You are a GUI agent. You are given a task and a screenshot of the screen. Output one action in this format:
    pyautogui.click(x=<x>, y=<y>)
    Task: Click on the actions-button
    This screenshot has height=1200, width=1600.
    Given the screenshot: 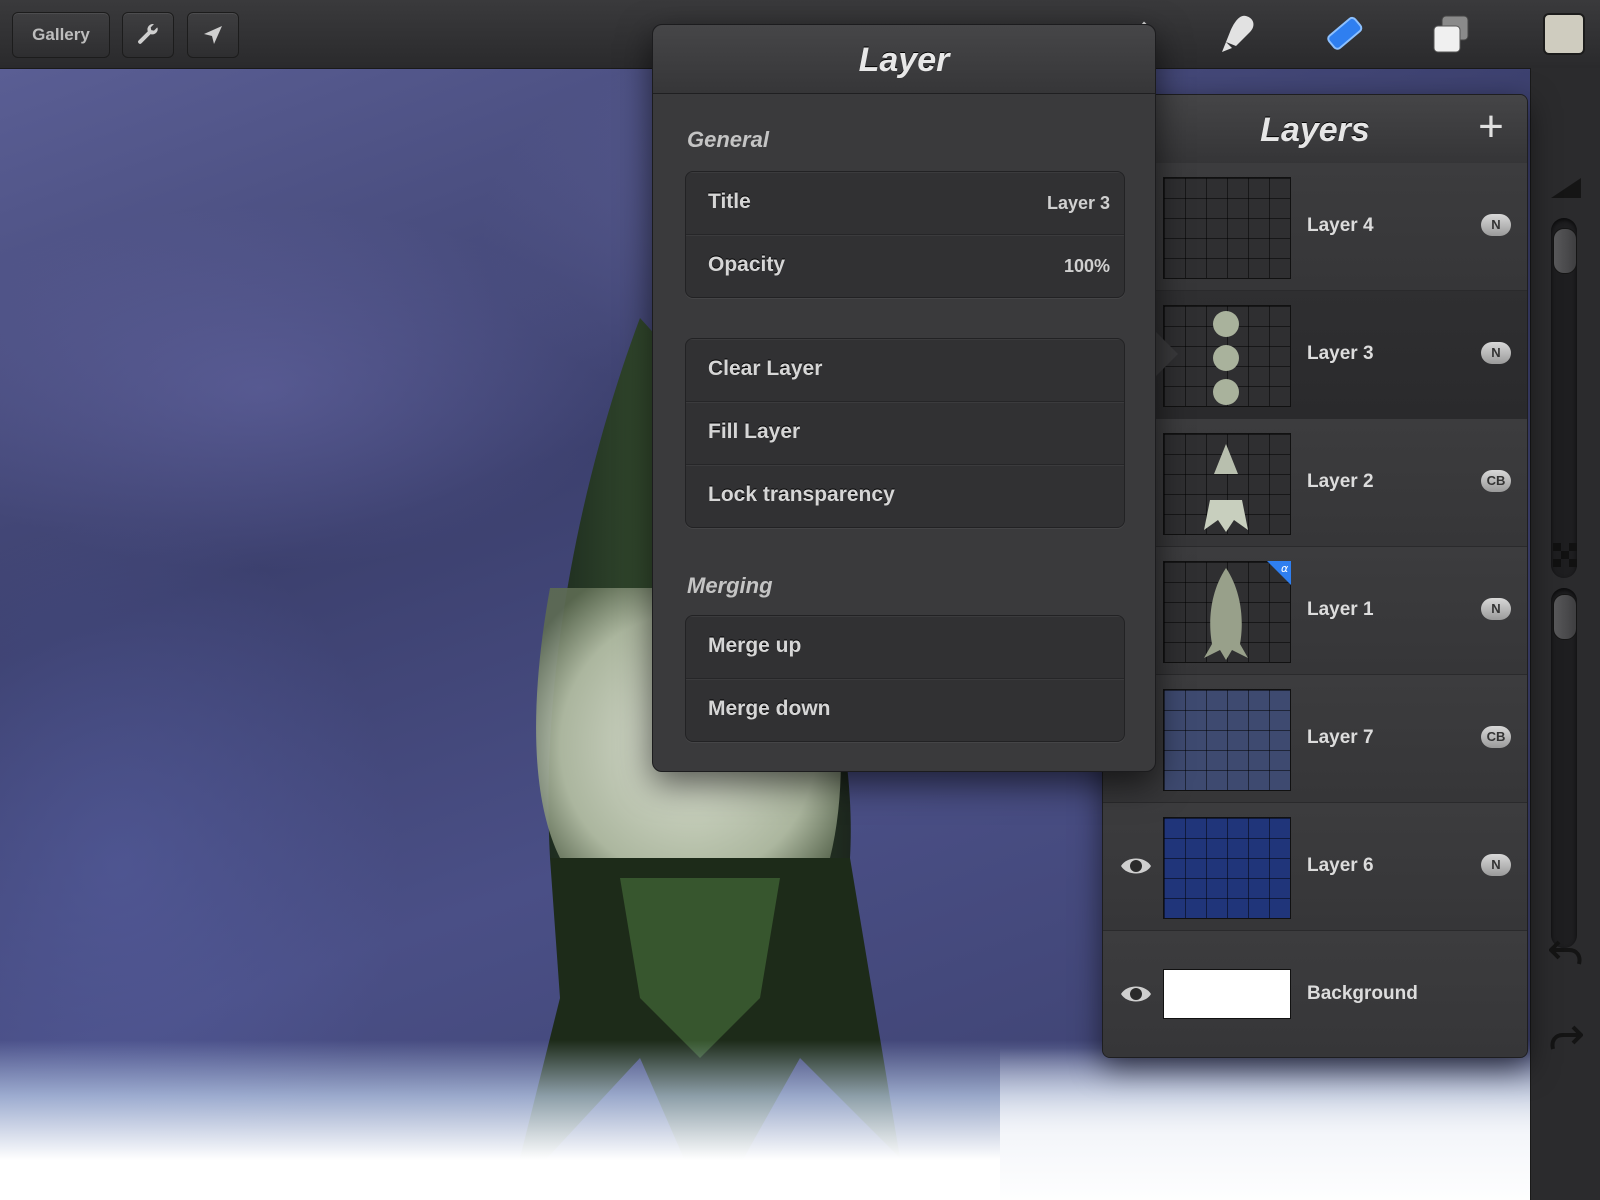 What is the action you would take?
    pyautogui.click(x=148, y=35)
    